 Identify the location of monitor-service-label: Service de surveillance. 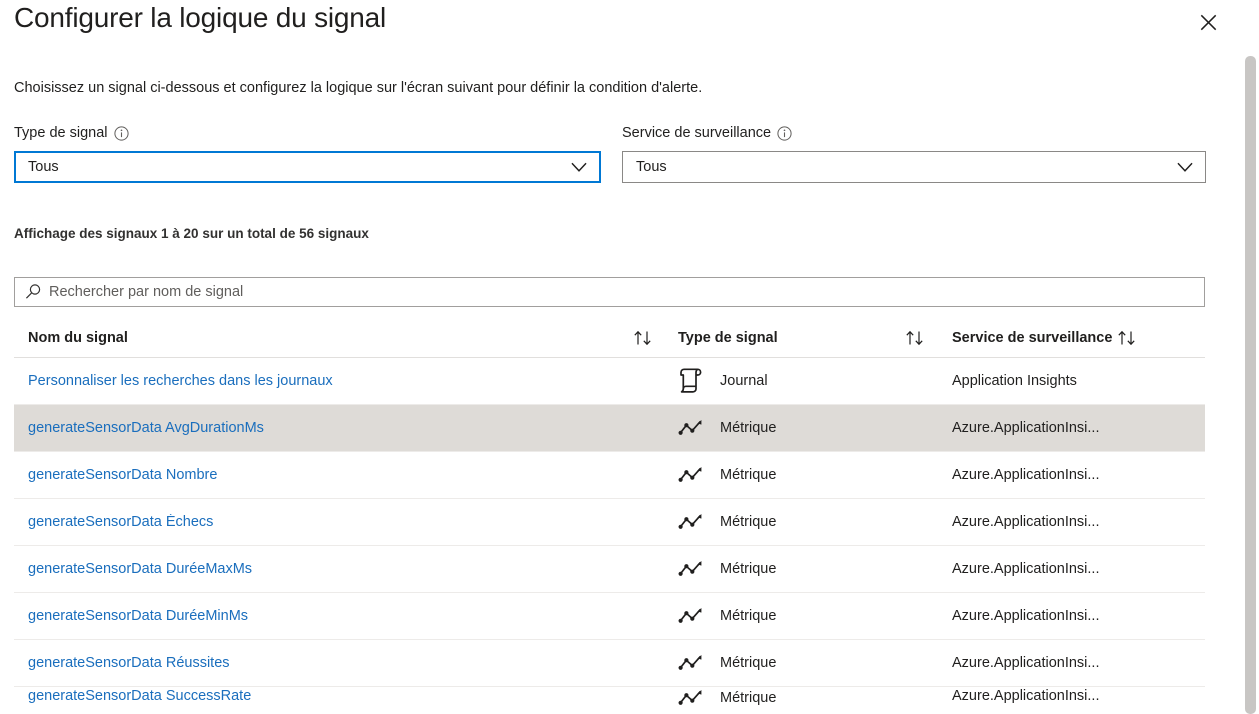
(697, 133).